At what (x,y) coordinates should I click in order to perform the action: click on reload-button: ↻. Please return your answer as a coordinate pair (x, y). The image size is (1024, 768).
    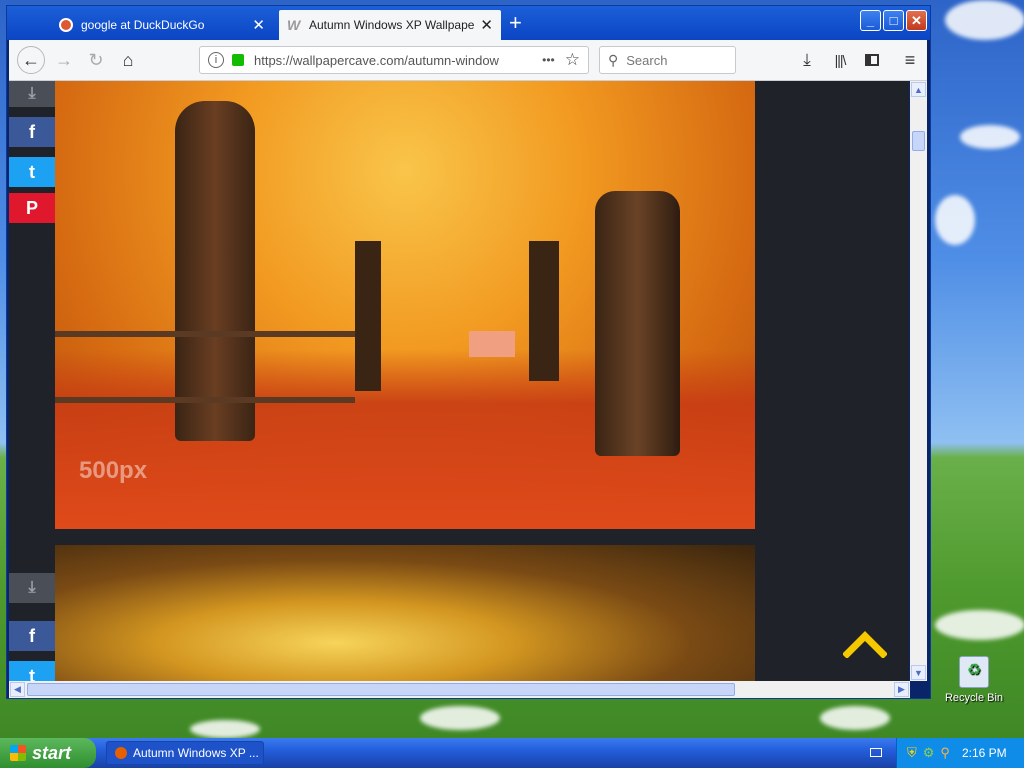
    Looking at the image, I should click on (96, 60).